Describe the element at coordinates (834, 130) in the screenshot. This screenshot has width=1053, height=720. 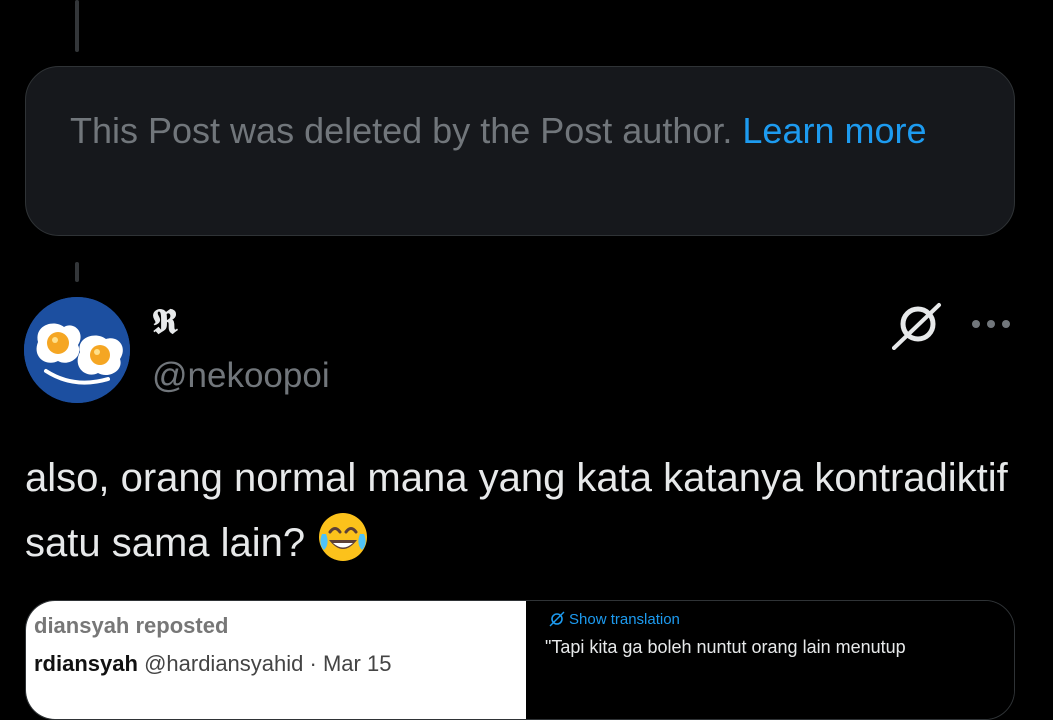
I see `learn-more-link: Learn more` at that location.